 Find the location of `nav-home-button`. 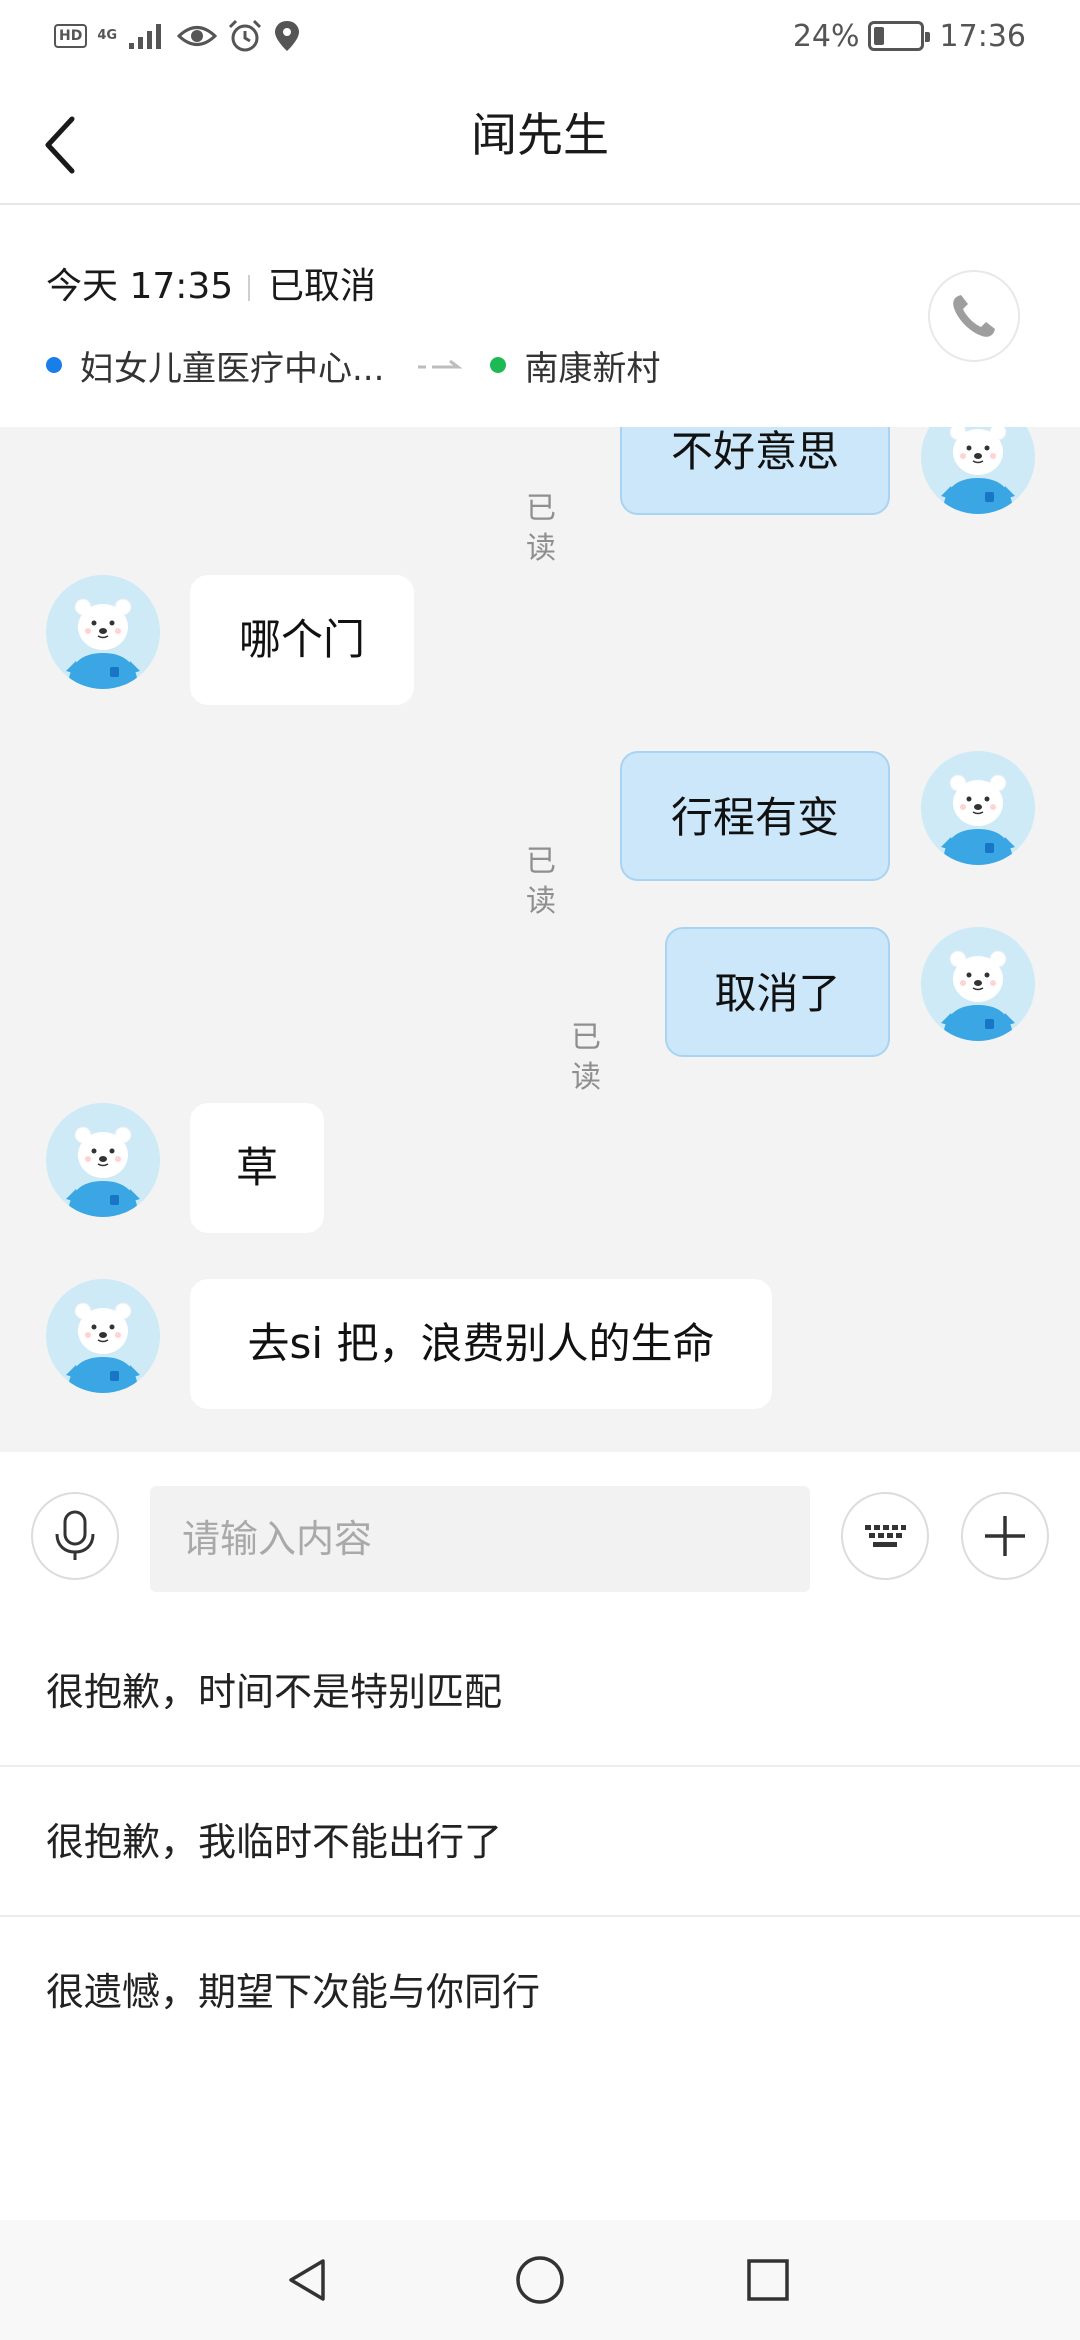

nav-home-button is located at coordinates (540, 2280).